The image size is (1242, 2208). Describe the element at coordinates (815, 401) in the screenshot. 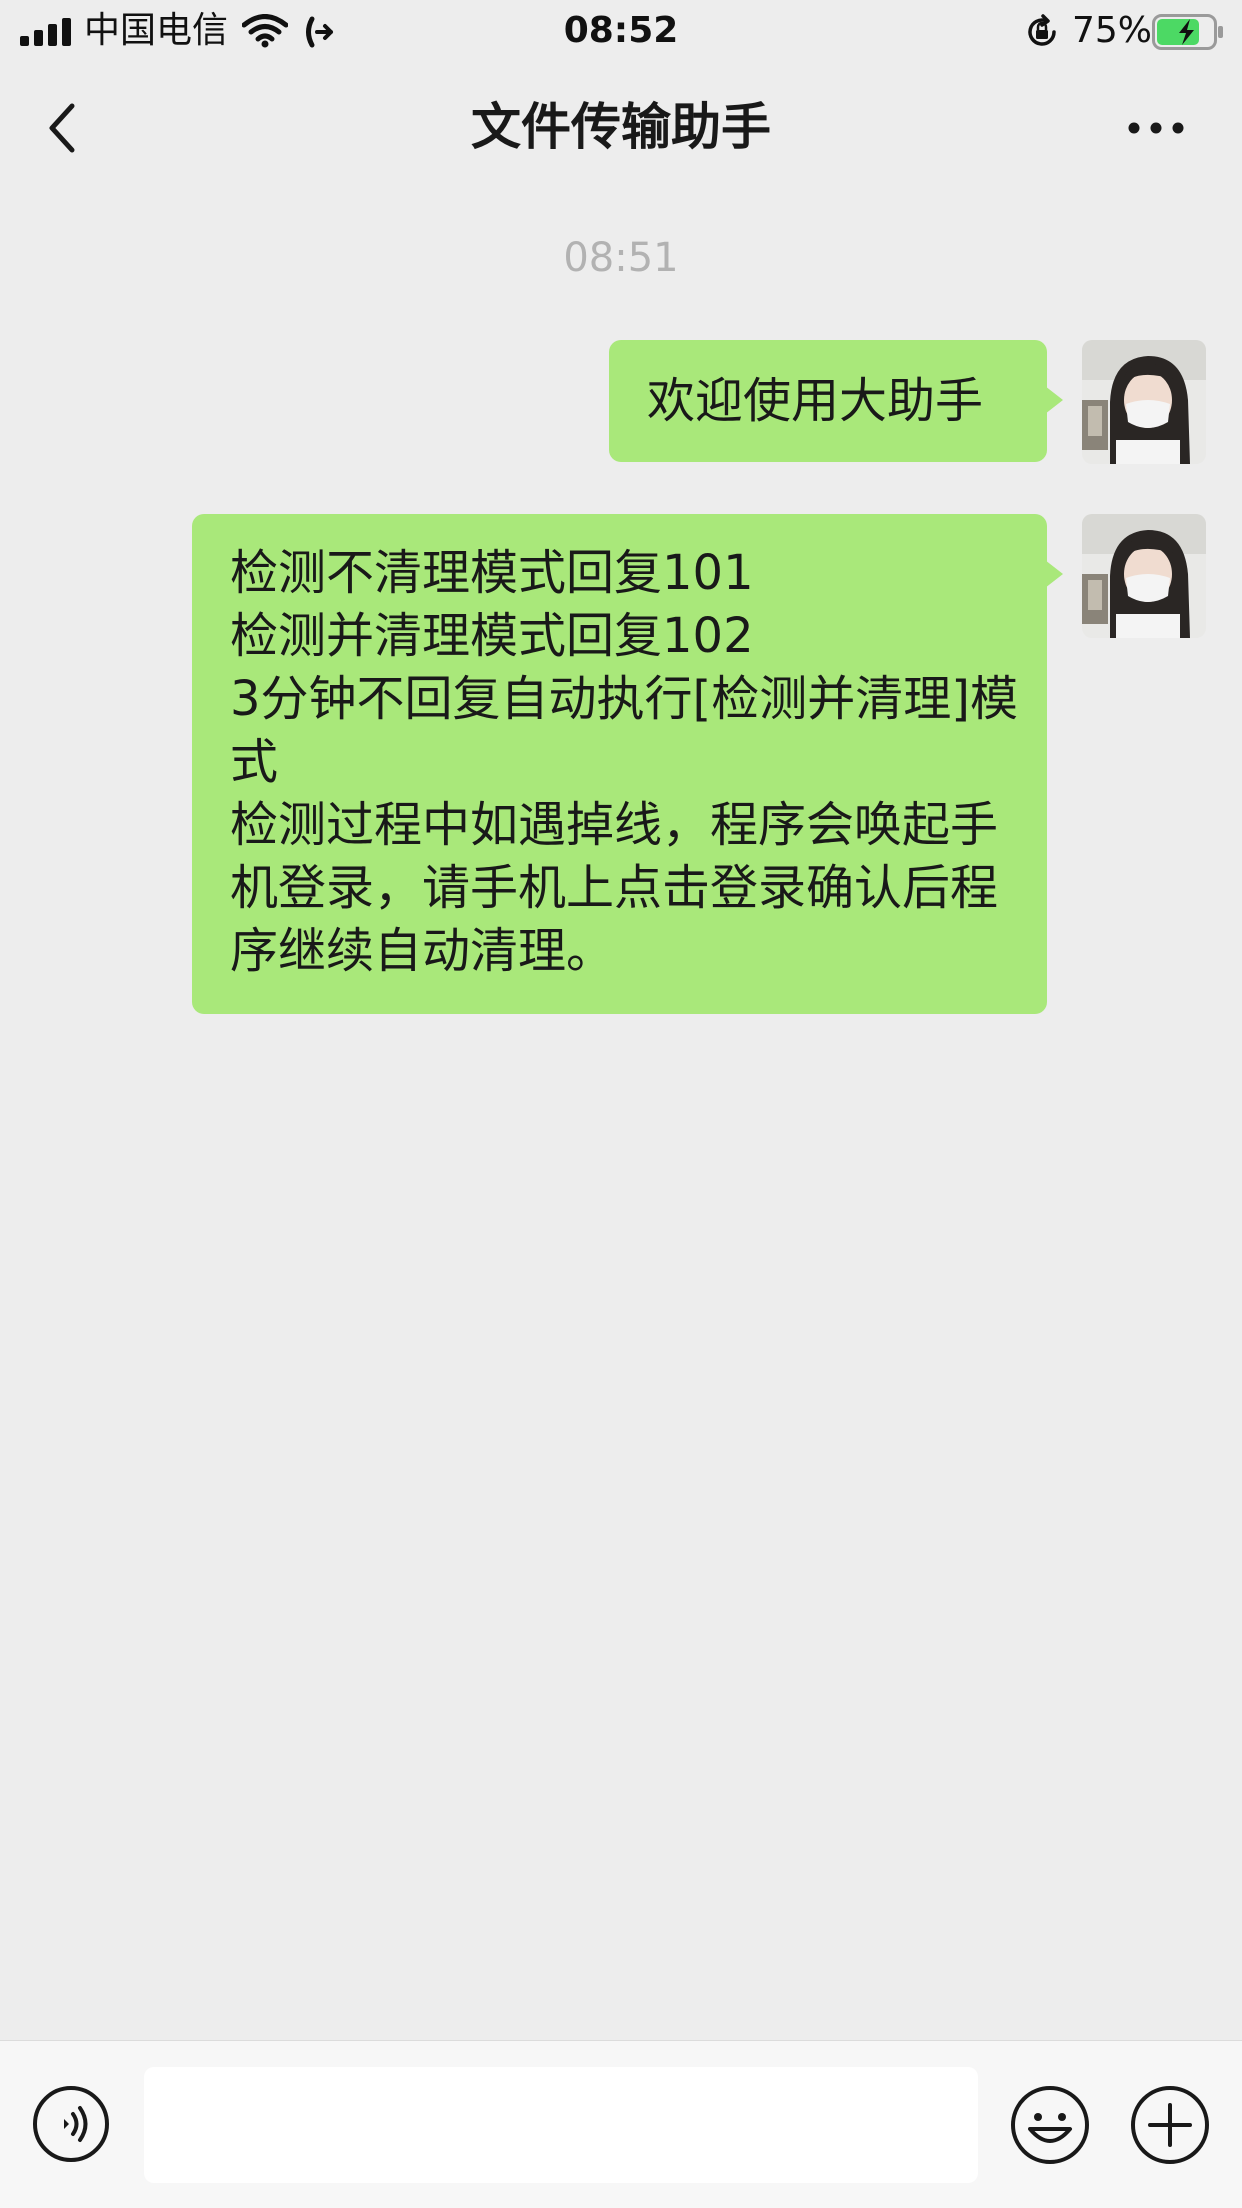

I see `message-text: 欢迎使用大助手` at that location.